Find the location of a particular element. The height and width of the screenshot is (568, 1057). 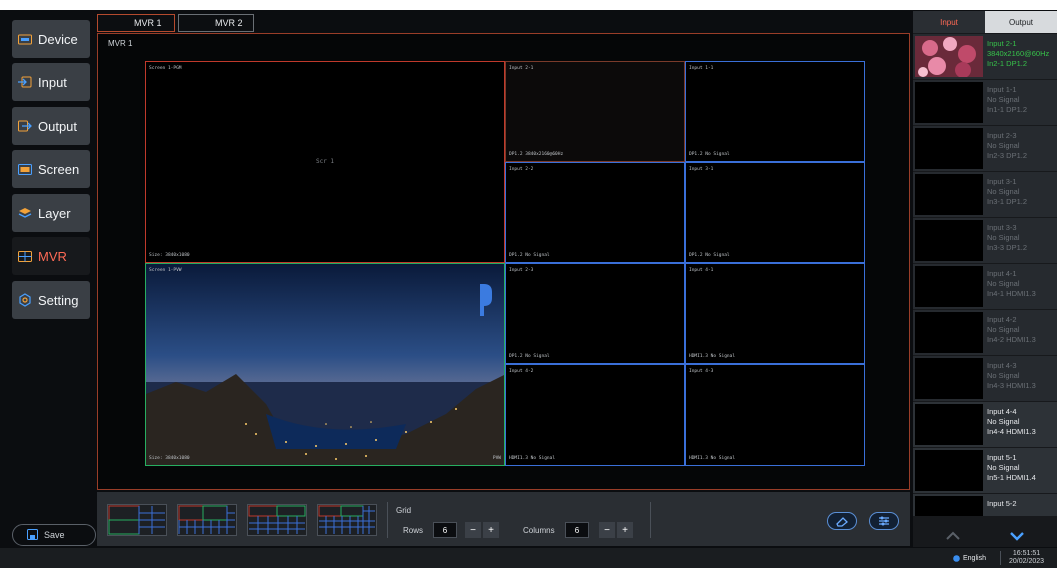

scroll-down-button is located at coordinates (1017, 536).